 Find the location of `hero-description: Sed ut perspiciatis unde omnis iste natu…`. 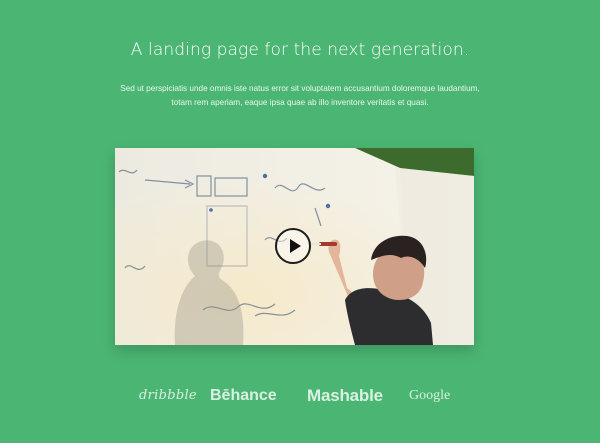

hero-description: Sed ut perspiciatis unde omnis iste natu… is located at coordinates (300, 96).